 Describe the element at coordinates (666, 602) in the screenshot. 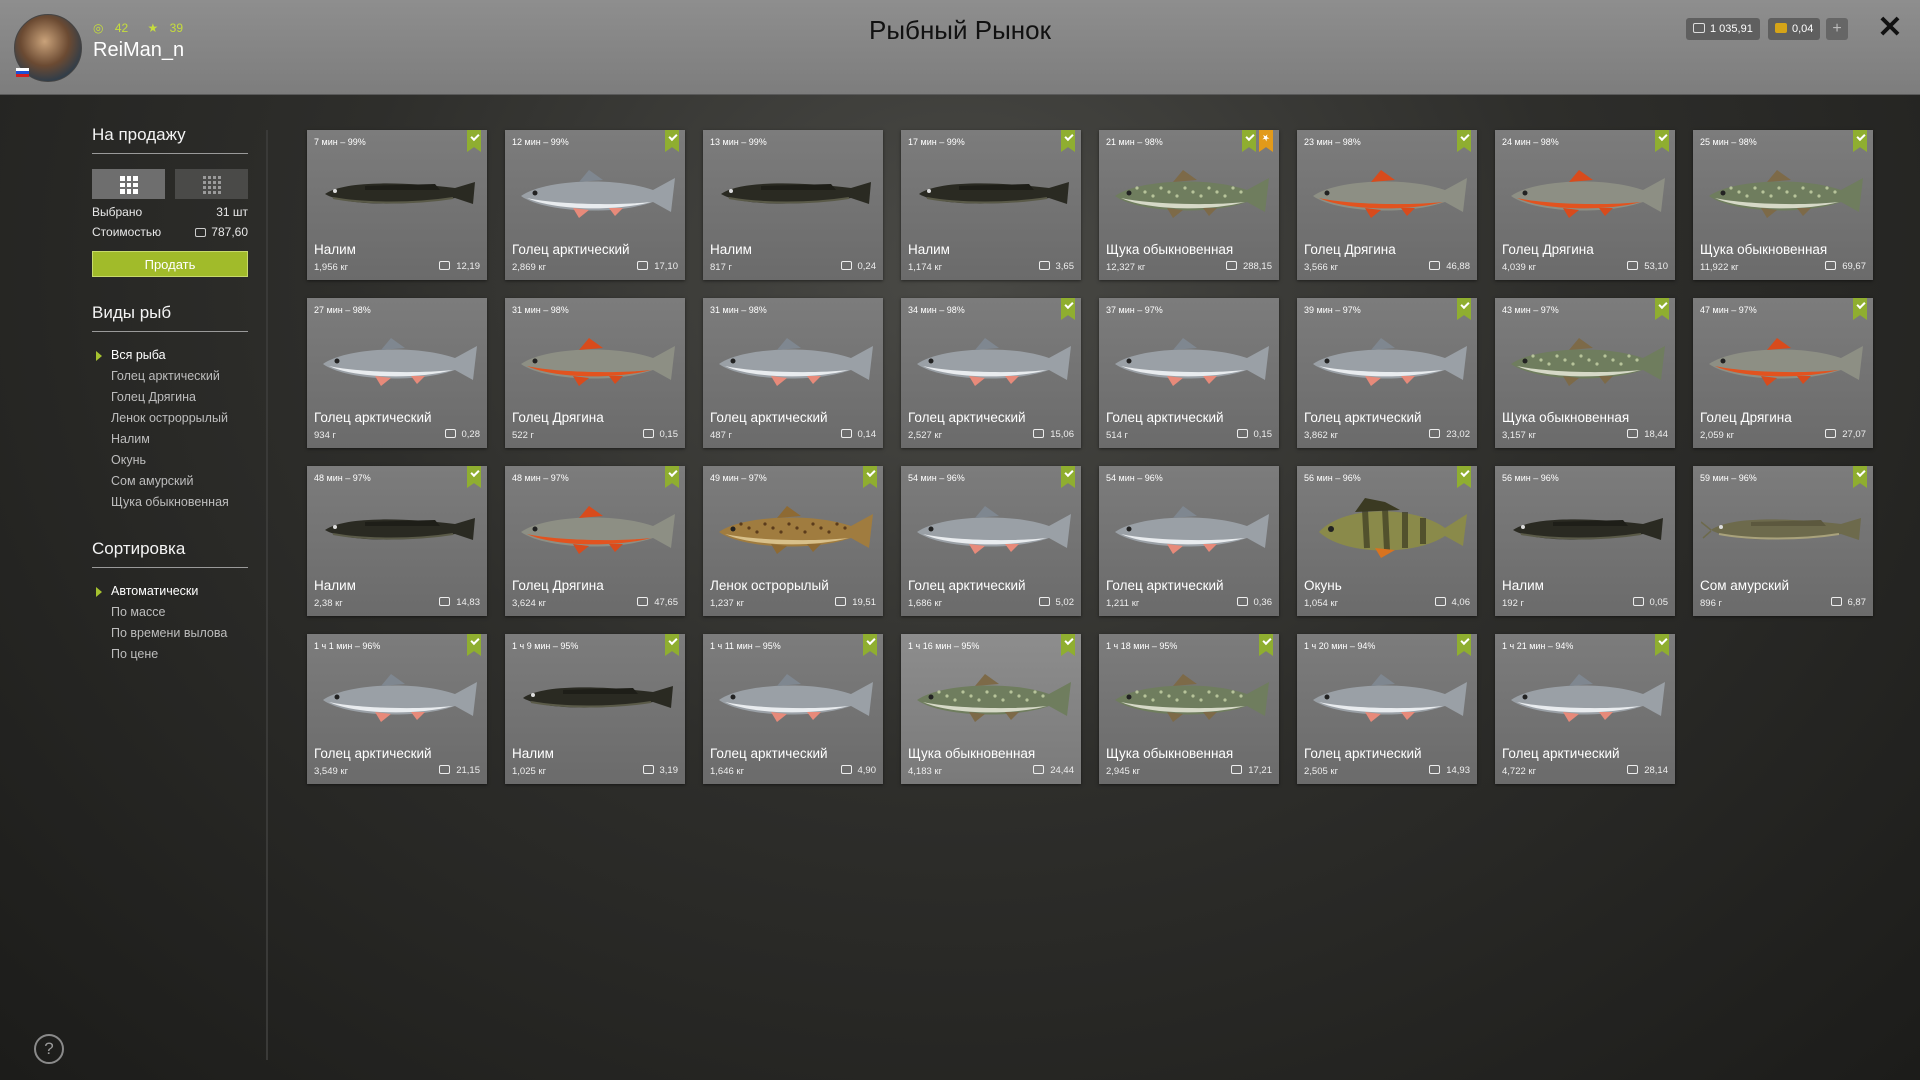

I see `price-value: 47,65` at that location.